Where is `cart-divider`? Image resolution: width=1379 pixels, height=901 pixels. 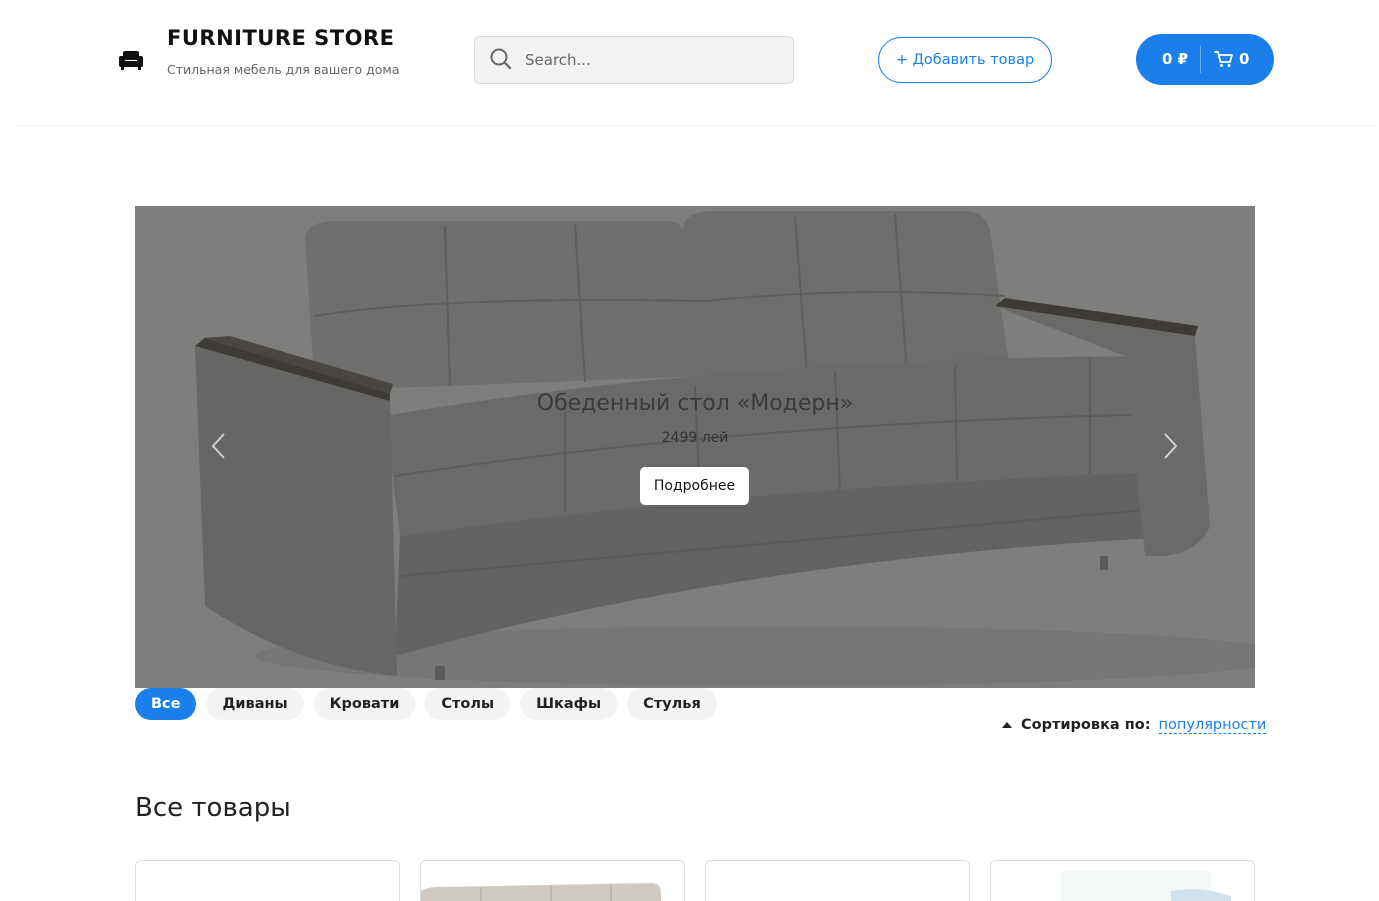 cart-divider is located at coordinates (1200, 59).